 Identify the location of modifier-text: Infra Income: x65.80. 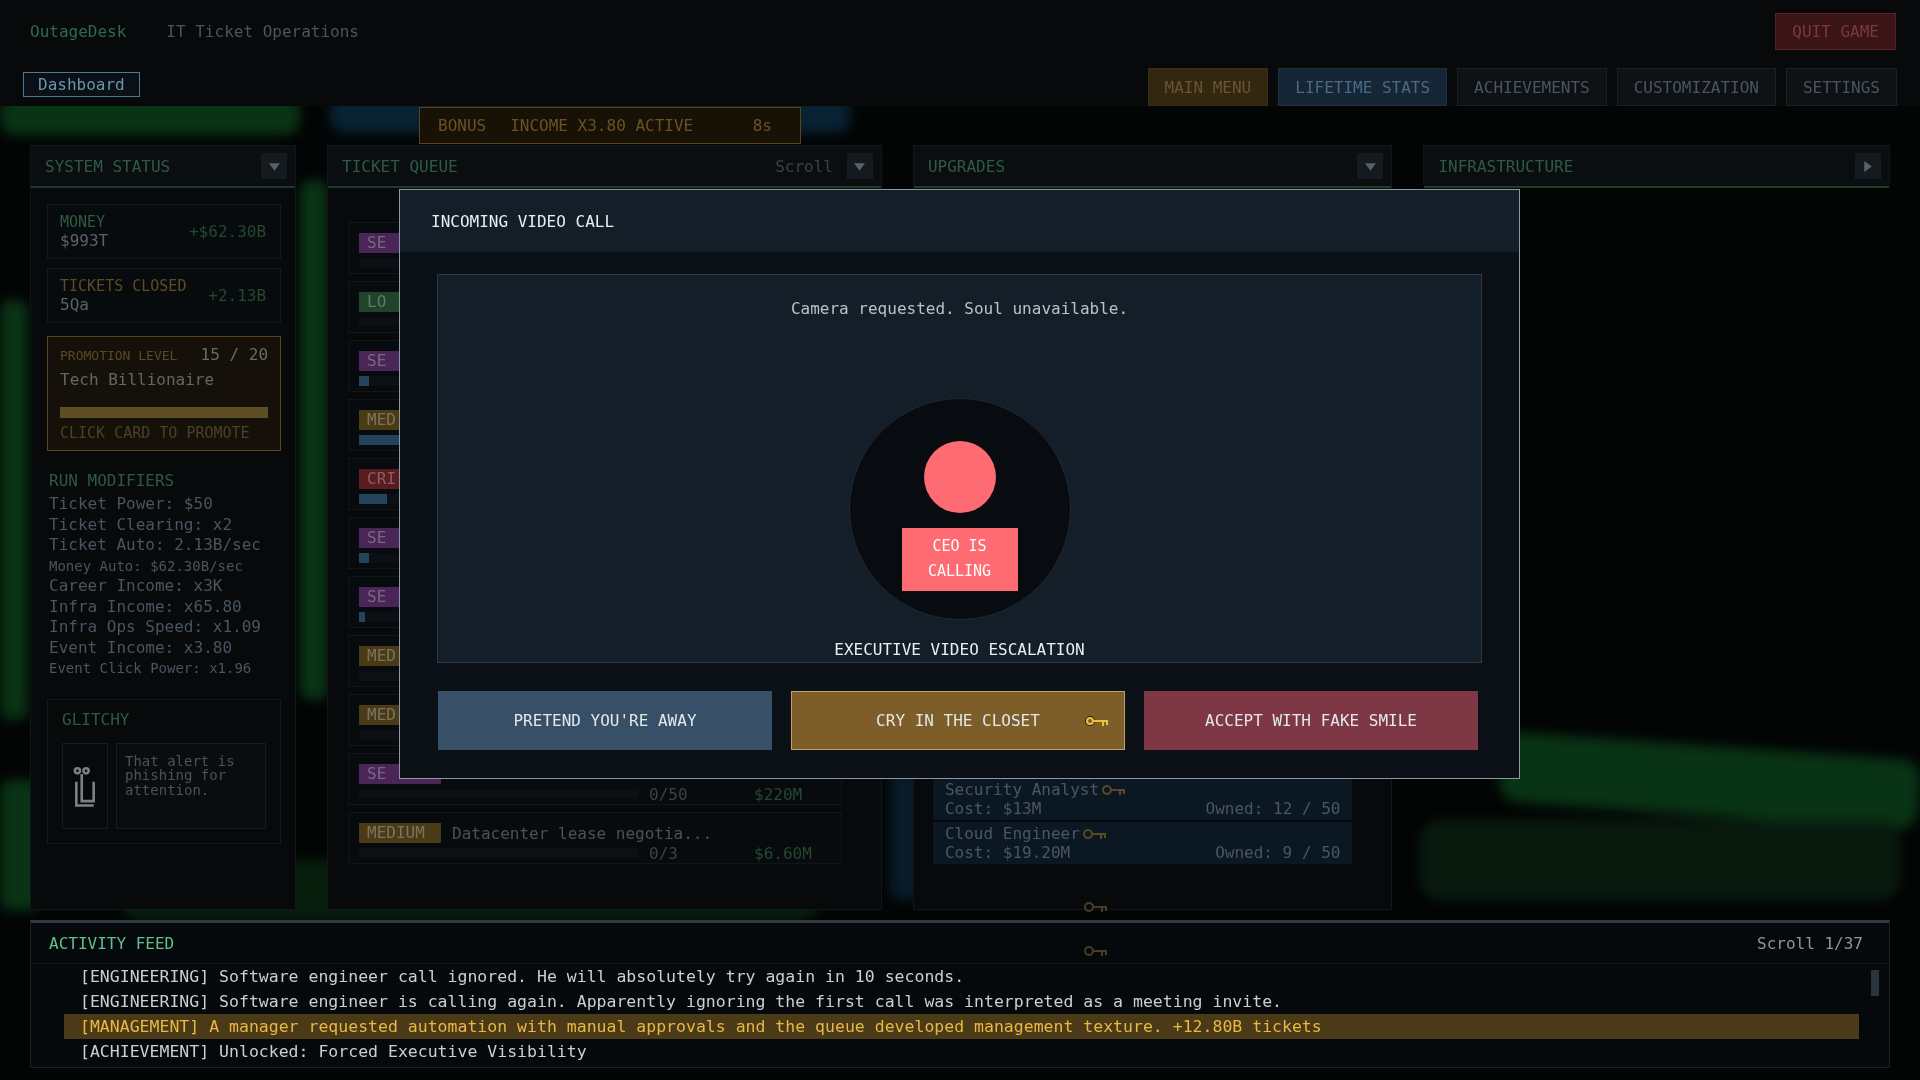
(146, 606).